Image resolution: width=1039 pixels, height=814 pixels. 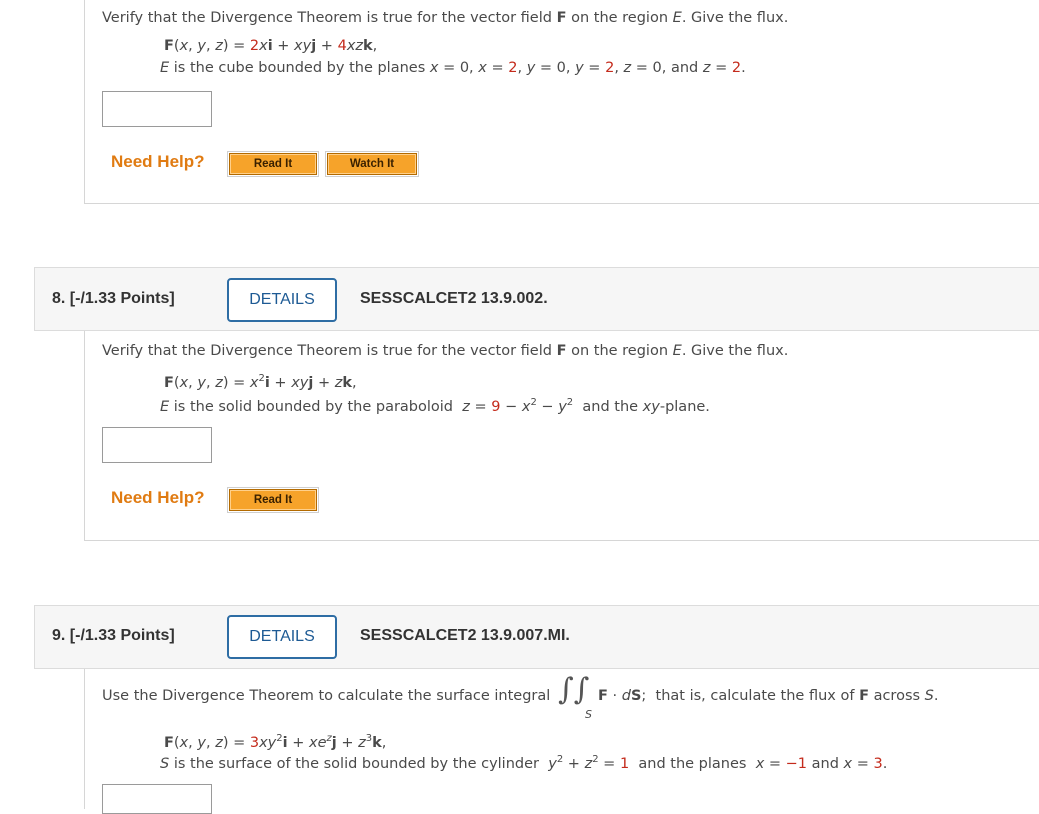 What do you see at coordinates (282, 637) in the screenshot?
I see `question-9-details-button: DETAILS` at bounding box center [282, 637].